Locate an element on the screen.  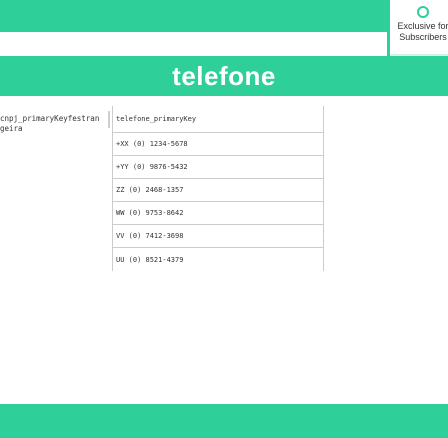
page-title: telefone is located at coordinates (224, 75).